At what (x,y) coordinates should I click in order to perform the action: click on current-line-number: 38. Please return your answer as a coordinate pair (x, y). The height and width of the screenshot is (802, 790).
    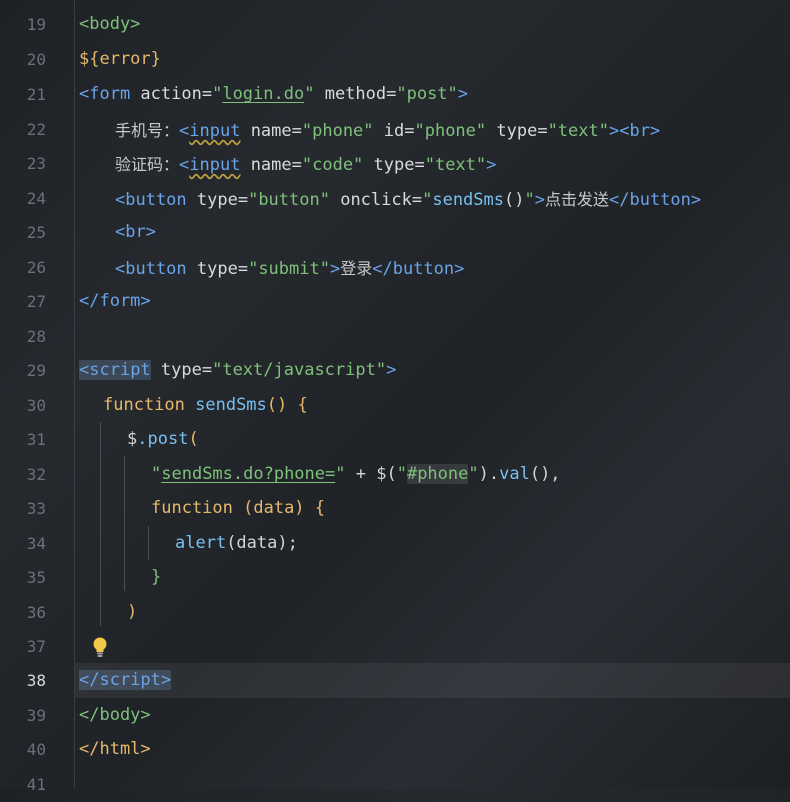
    Looking at the image, I should click on (37, 680).